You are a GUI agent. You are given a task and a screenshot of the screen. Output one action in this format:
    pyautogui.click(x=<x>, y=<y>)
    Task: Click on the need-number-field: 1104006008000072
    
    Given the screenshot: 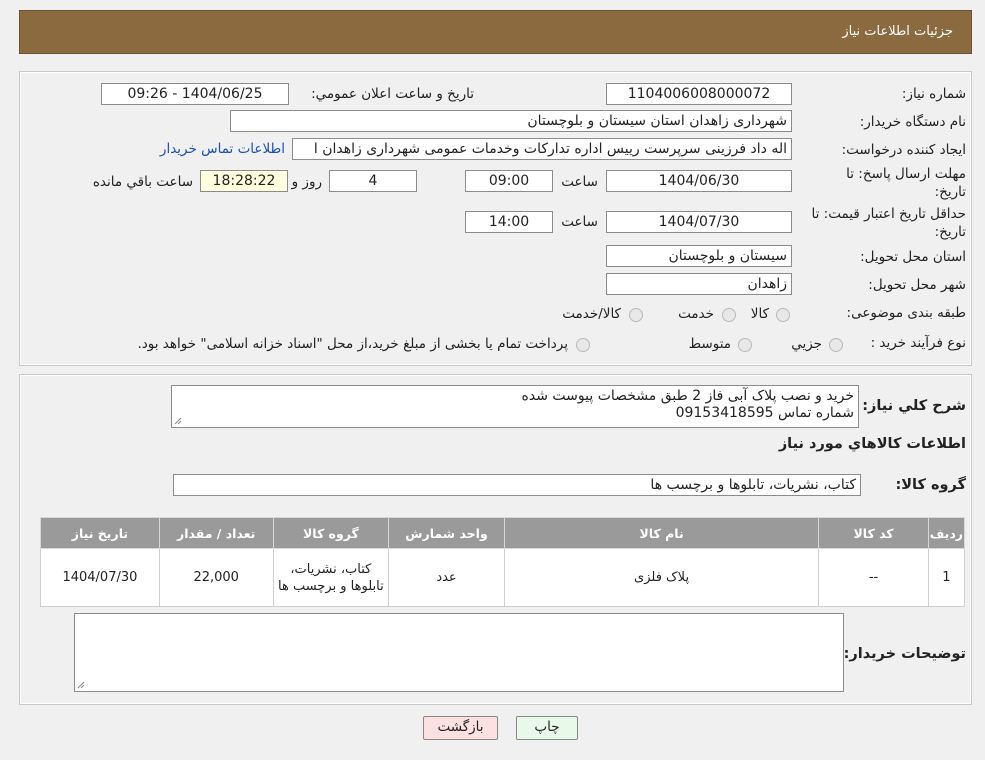 What is the action you would take?
    pyautogui.click(x=699, y=94)
    